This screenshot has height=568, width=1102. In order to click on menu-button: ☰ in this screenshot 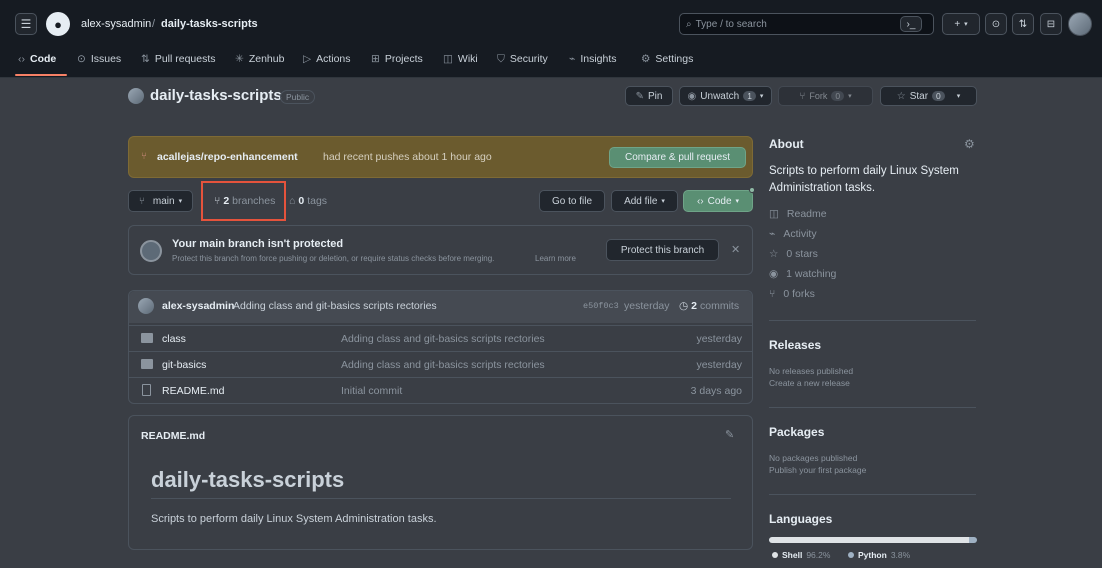, I will do `click(26, 24)`.